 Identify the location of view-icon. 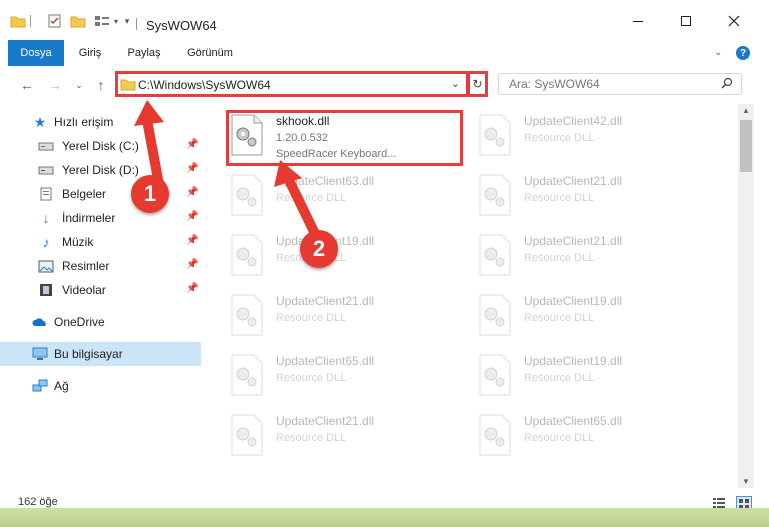
(102, 21).